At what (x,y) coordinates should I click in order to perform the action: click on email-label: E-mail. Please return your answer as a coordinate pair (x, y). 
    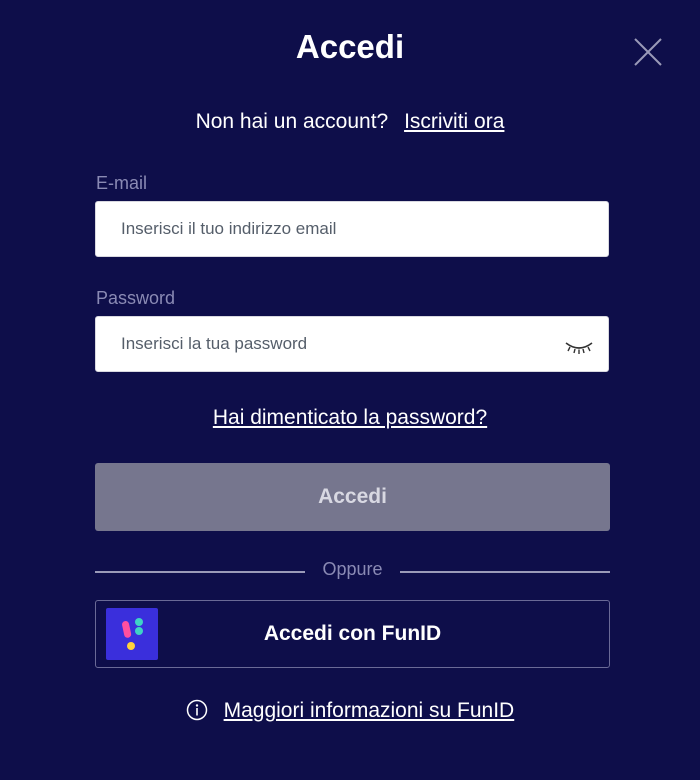
    Looking at the image, I should click on (122, 183).